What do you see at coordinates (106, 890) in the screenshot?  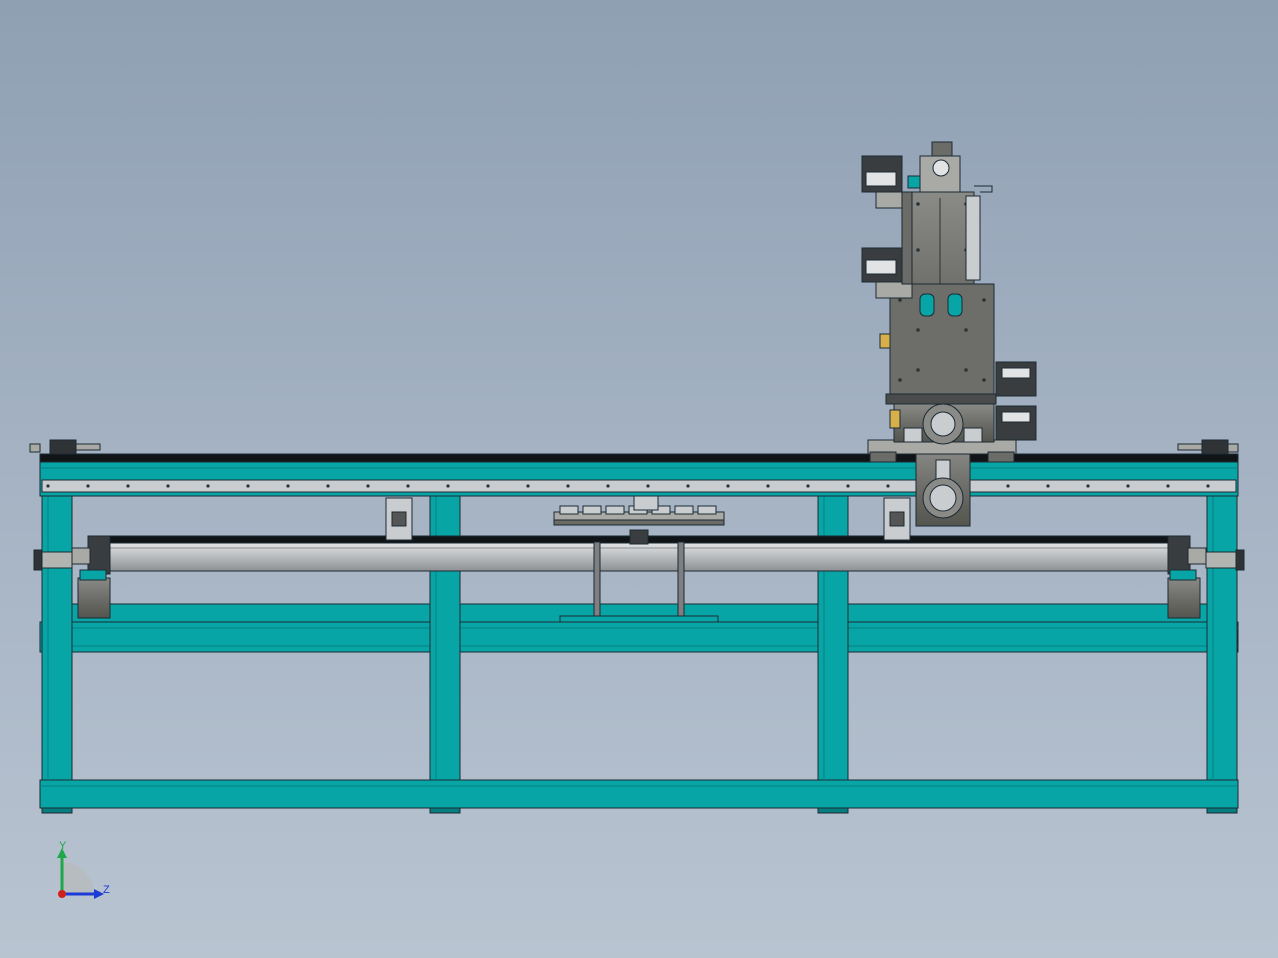 I see `z-axis-label: Z` at bounding box center [106, 890].